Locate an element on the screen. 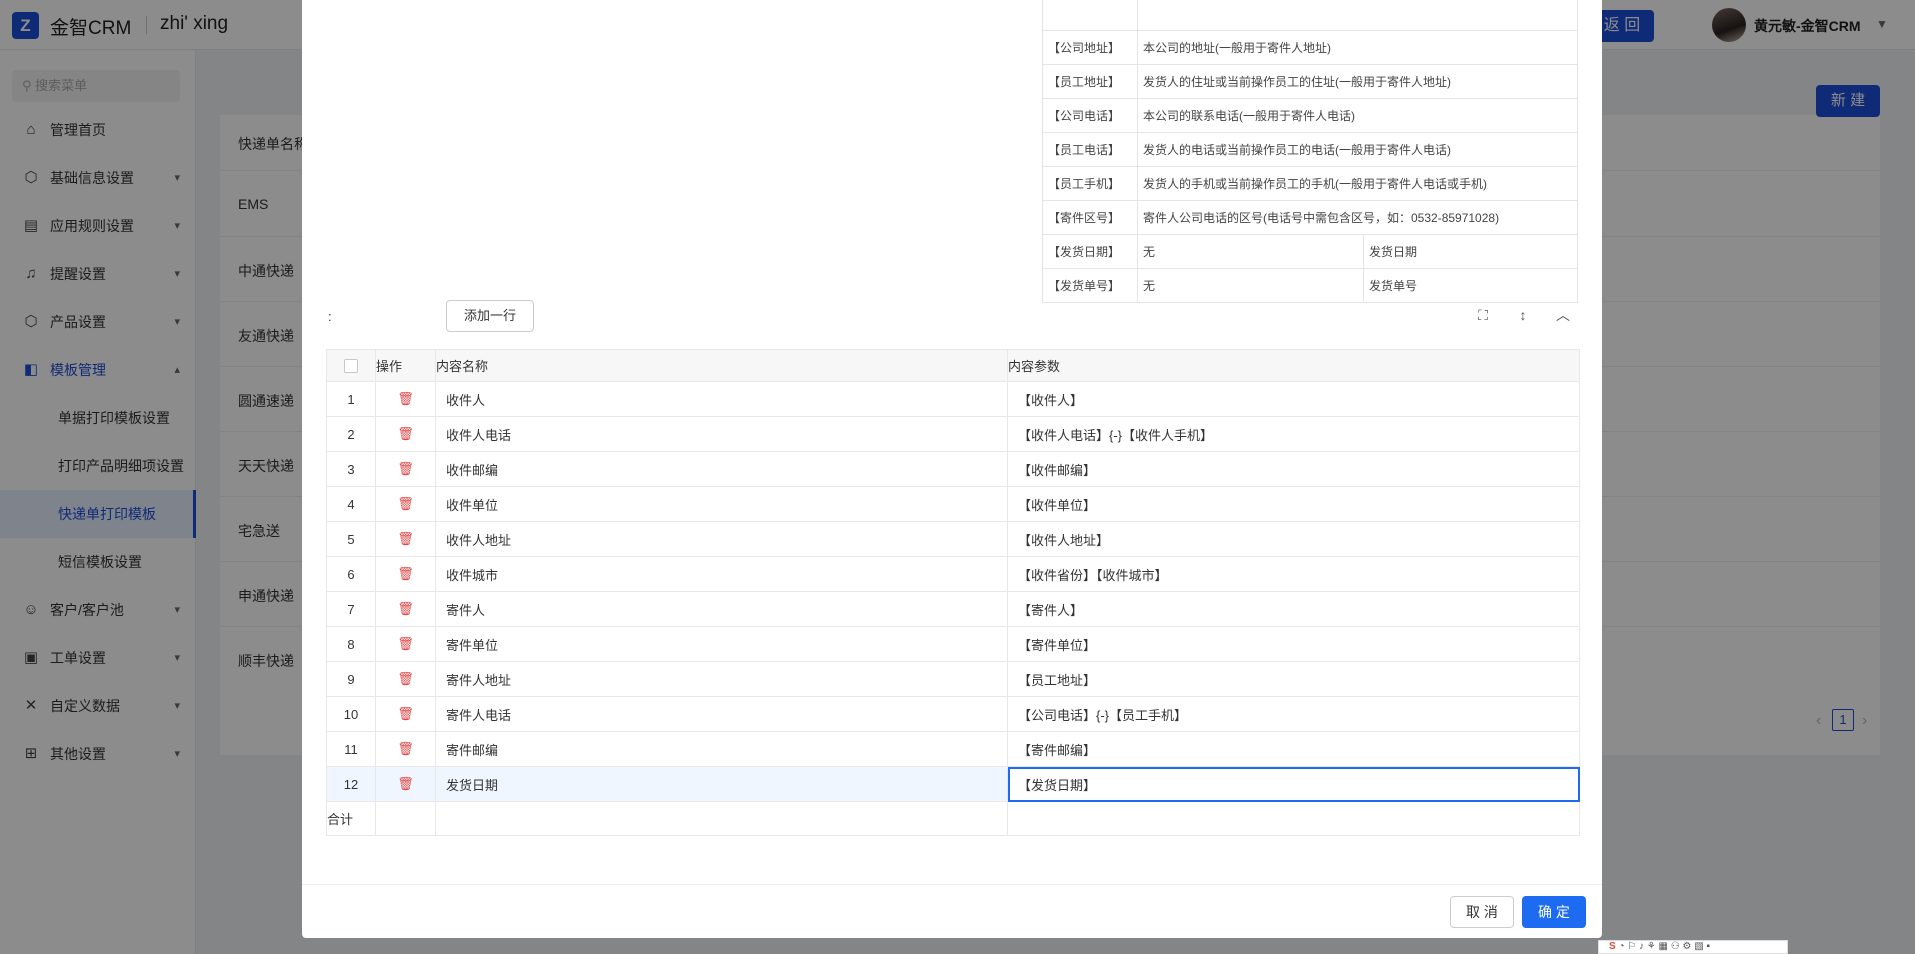  content-param-editor: 【发货日期】 is located at coordinates (1293, 784).